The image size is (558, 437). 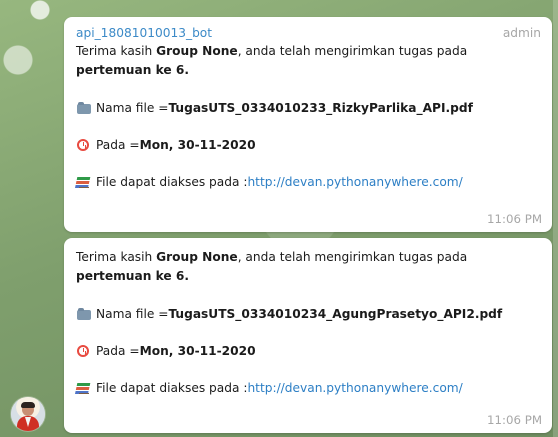 What do you see at coordinates (555, 218) in the screenshot?
I see `scrollbar-track` at bounding box center [555, 218].